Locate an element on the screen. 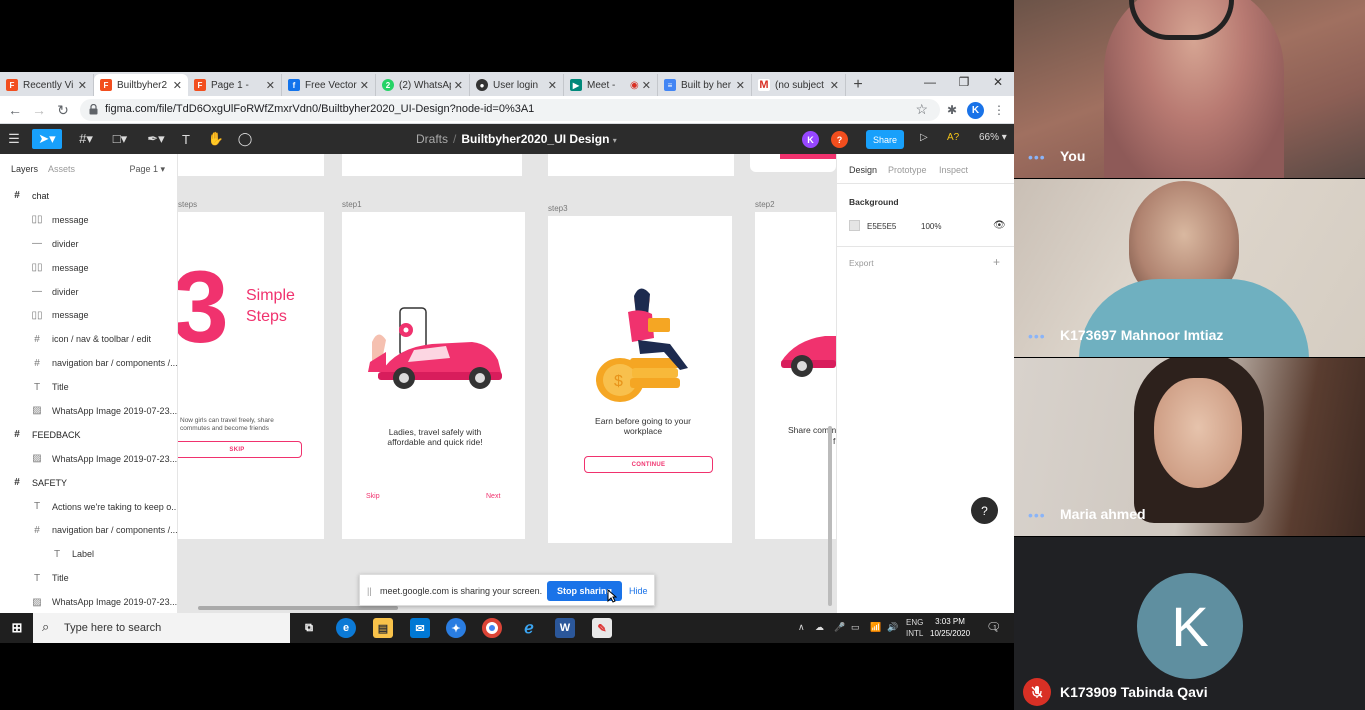  background-hex: E5E5E5 is located at coordinates (881, 226).